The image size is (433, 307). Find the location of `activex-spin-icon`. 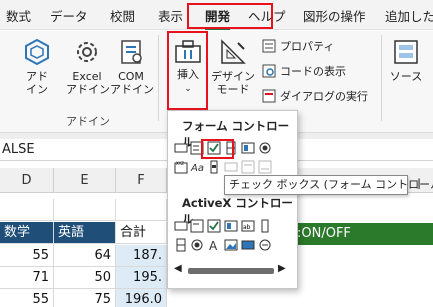

activex-spin-icon is located at coordinates (181, 245).